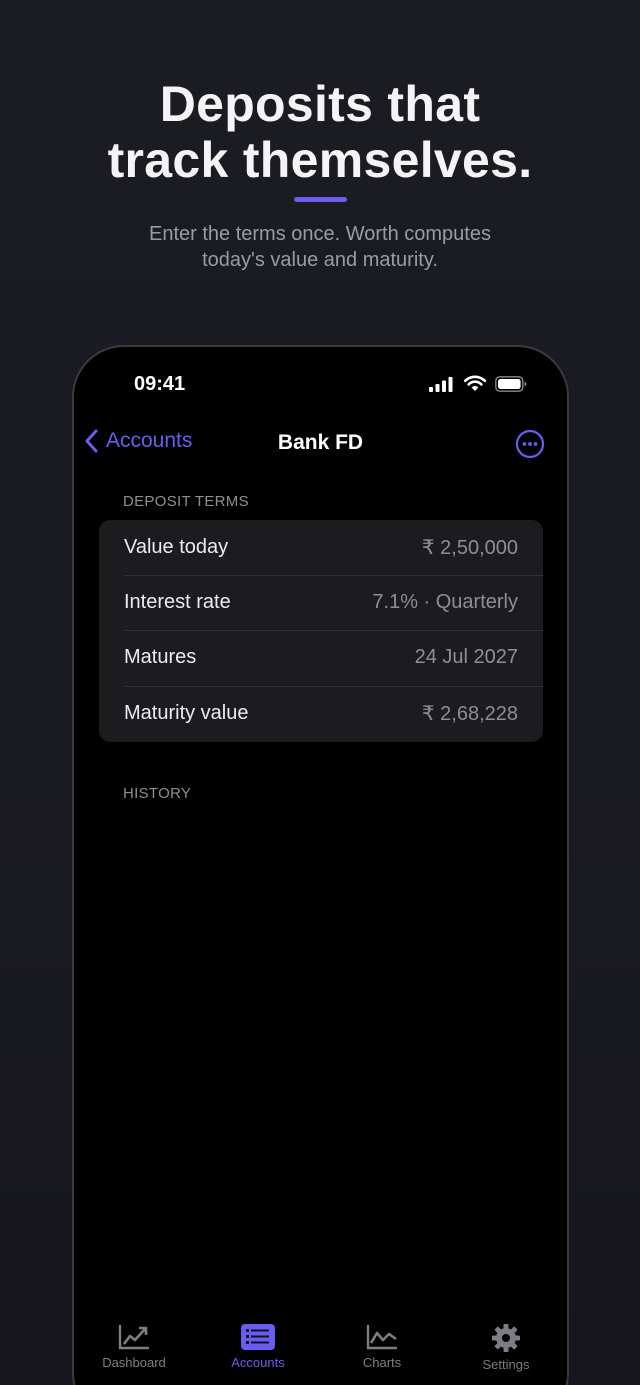  I want to click on row-value: ₹ 2,68,228, so click(469, 714).